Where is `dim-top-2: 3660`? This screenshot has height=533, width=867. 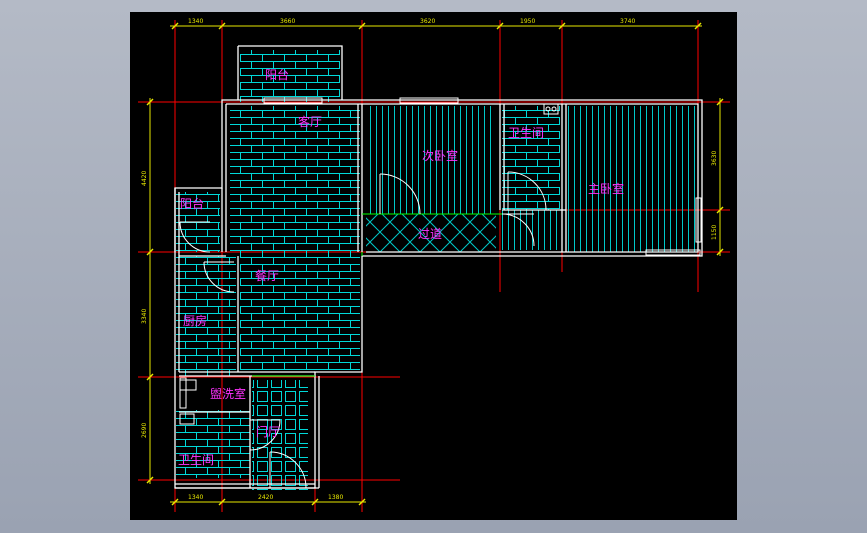
dim-top-2: 3660 is located at coordinates (287, 21).